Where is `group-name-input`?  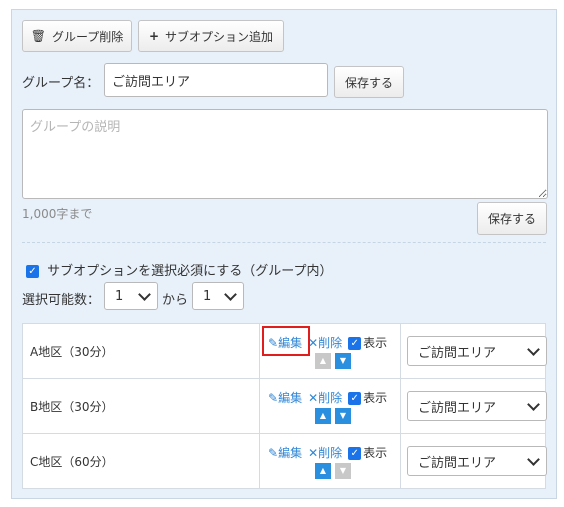 group-name-input is located at coordinates (216, 80).